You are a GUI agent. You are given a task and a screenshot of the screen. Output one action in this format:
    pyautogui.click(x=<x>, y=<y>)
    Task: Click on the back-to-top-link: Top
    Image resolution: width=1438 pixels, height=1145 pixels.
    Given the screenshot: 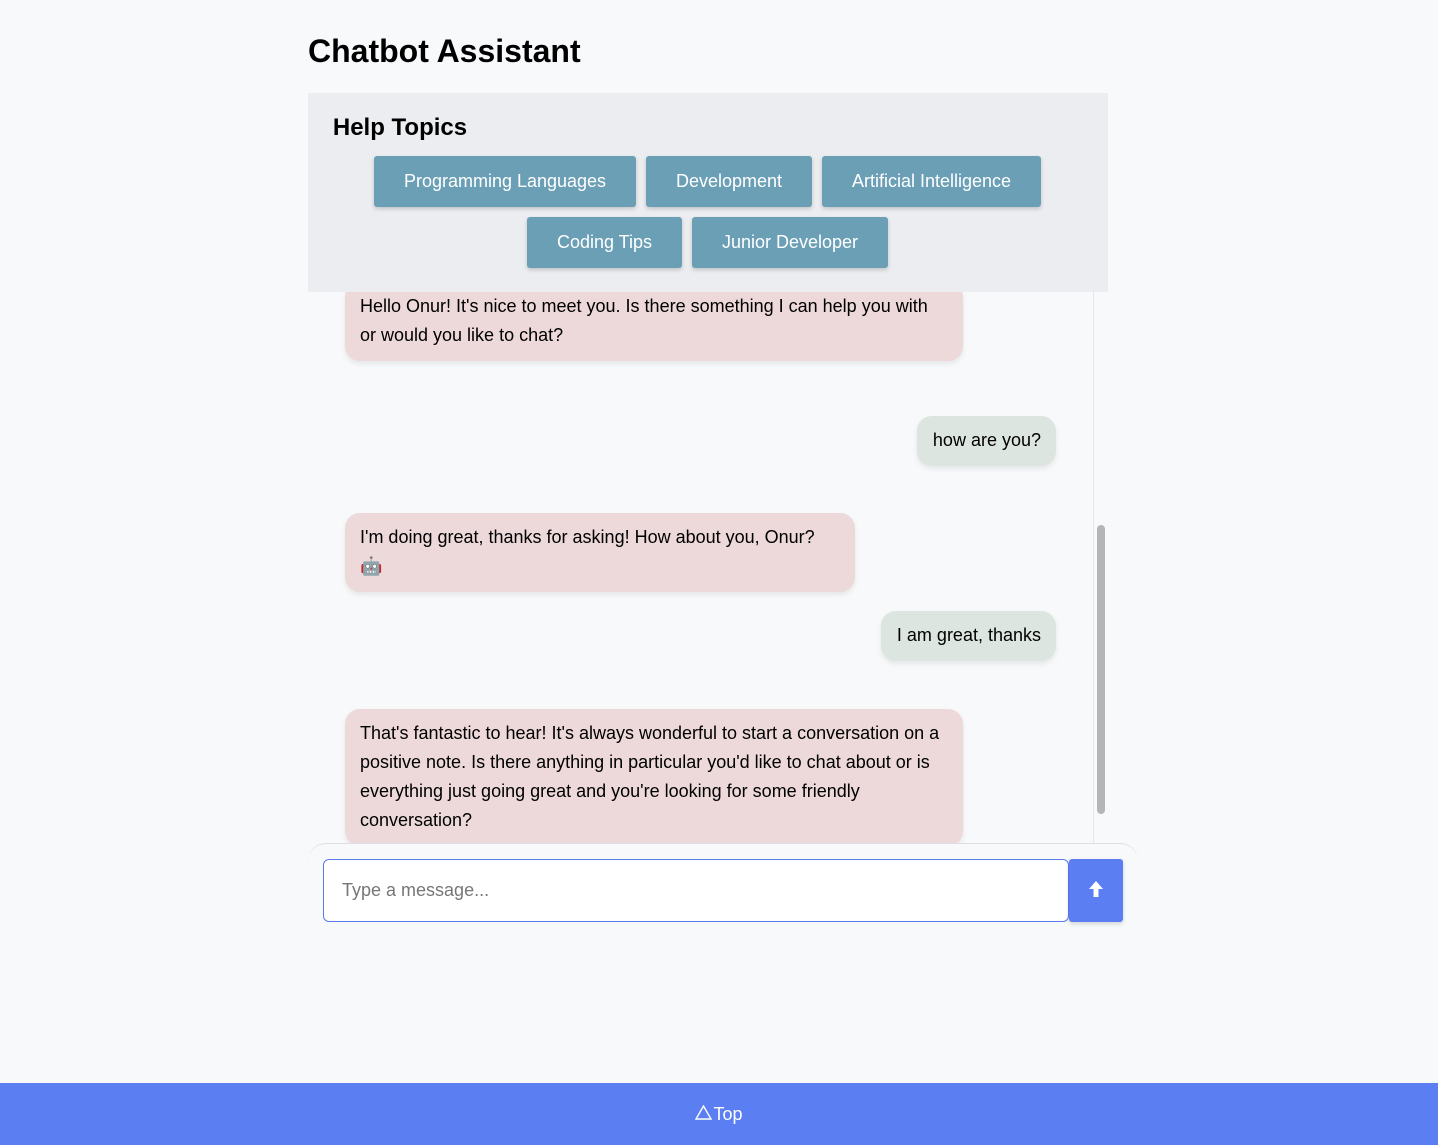 What is the action you would take?
    pyautogui.click(x=719, y=1114)
    